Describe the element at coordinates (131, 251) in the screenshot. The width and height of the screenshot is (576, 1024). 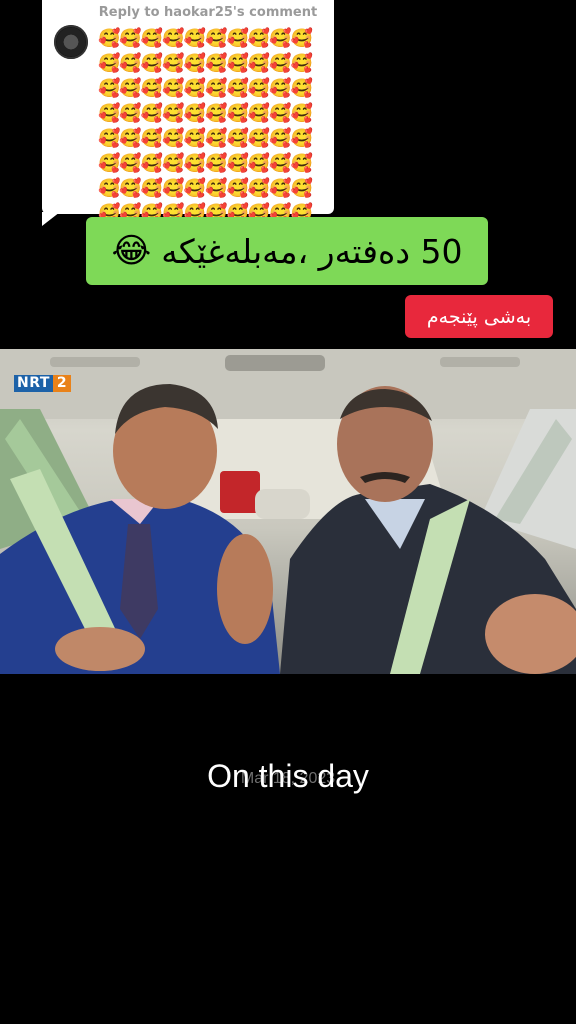
I see `laughing-emoji-icon: 😂` at that location.